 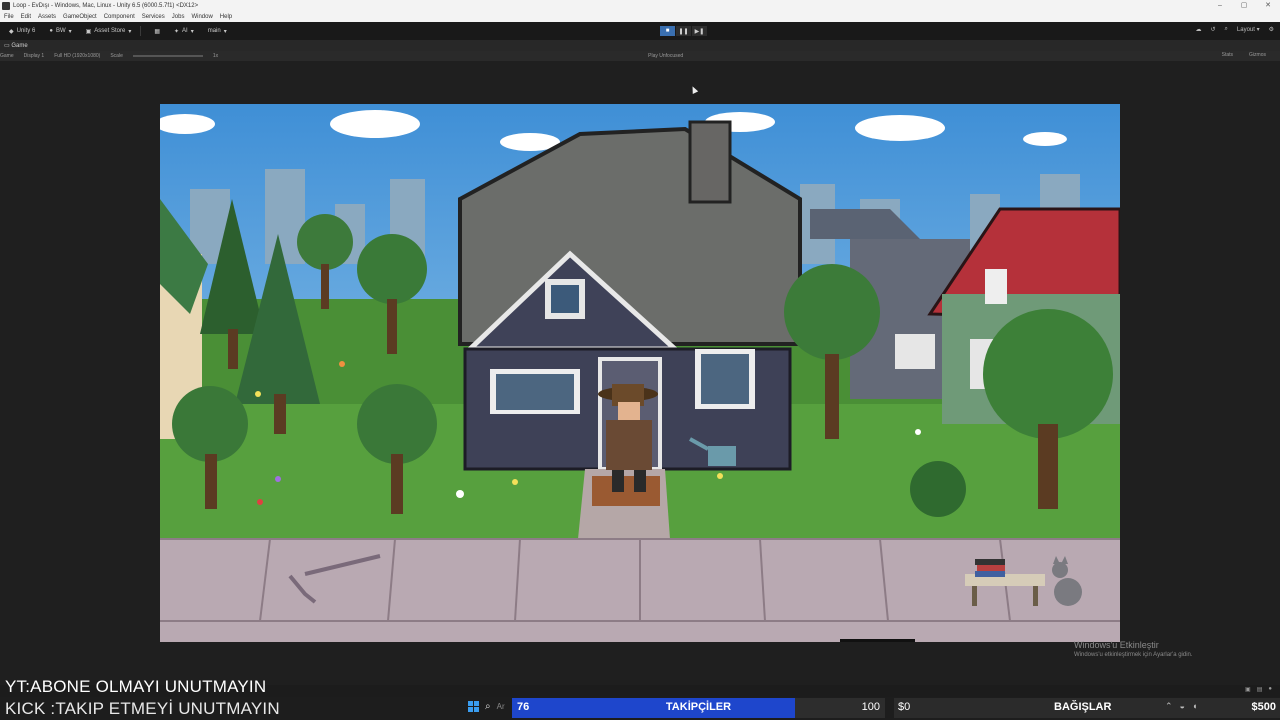 I want to click on toolbar-right: ☁ ↺ ⌕ Layout ▾ ⚙, so click(x=1235, y=29).